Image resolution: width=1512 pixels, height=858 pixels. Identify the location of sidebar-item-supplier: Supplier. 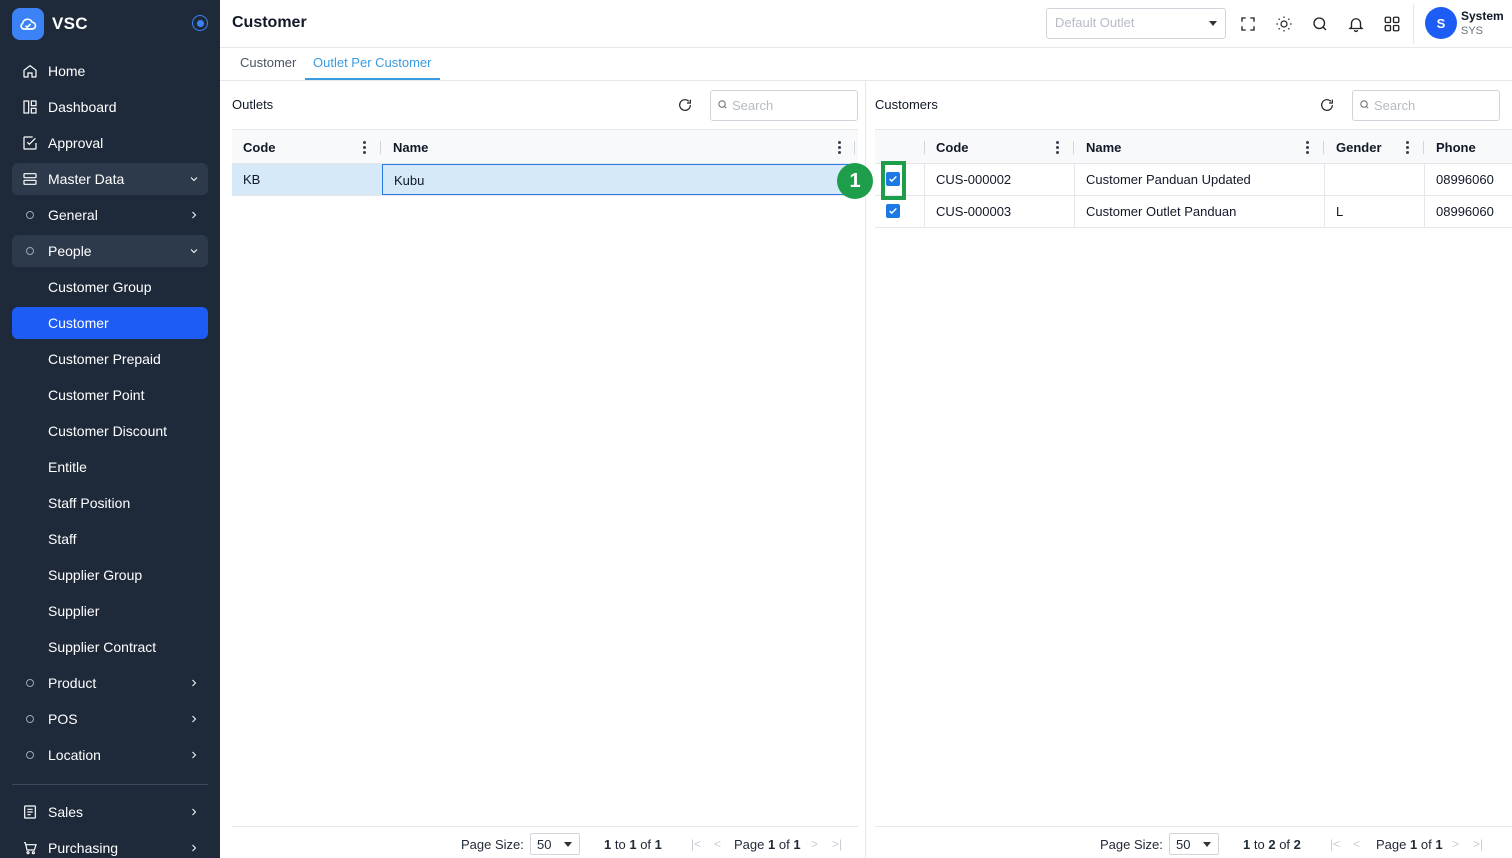
(110, 611).